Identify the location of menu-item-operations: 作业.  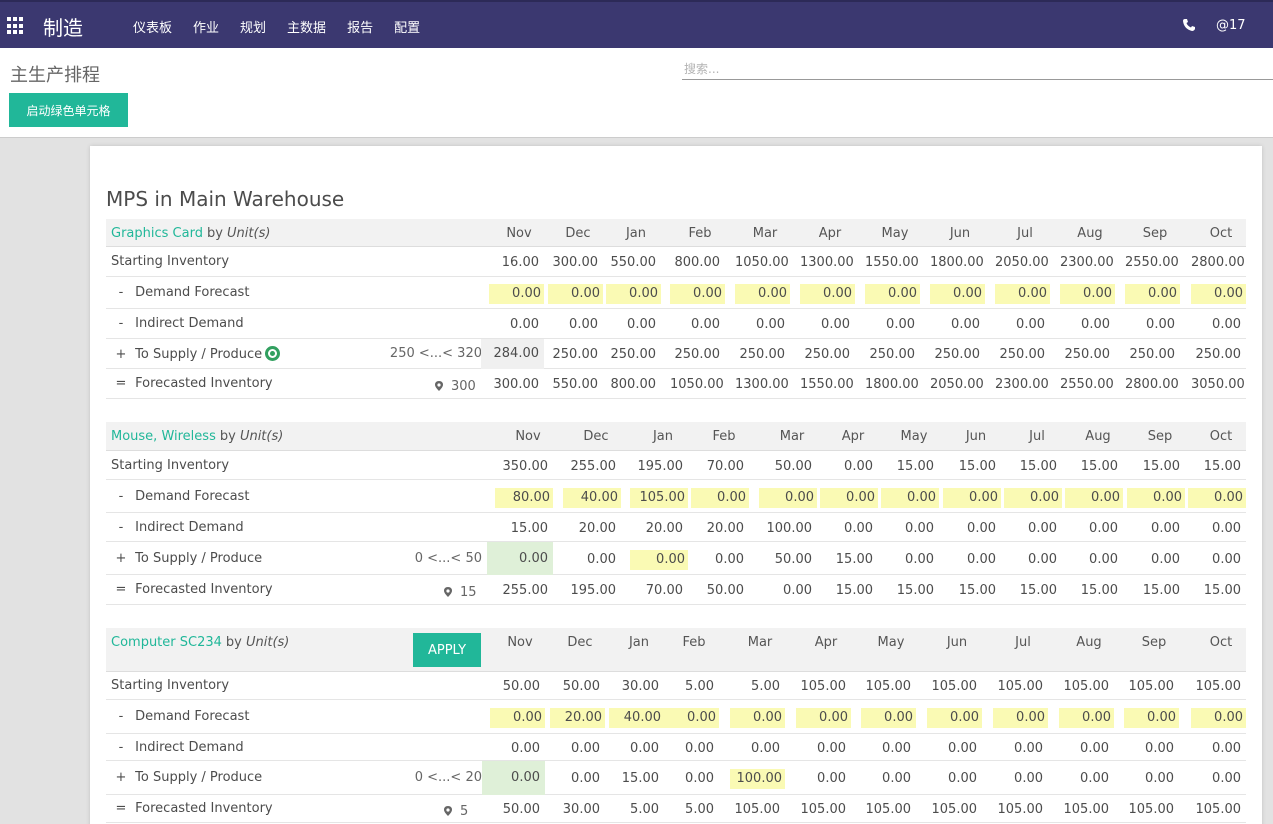
(206, 26).